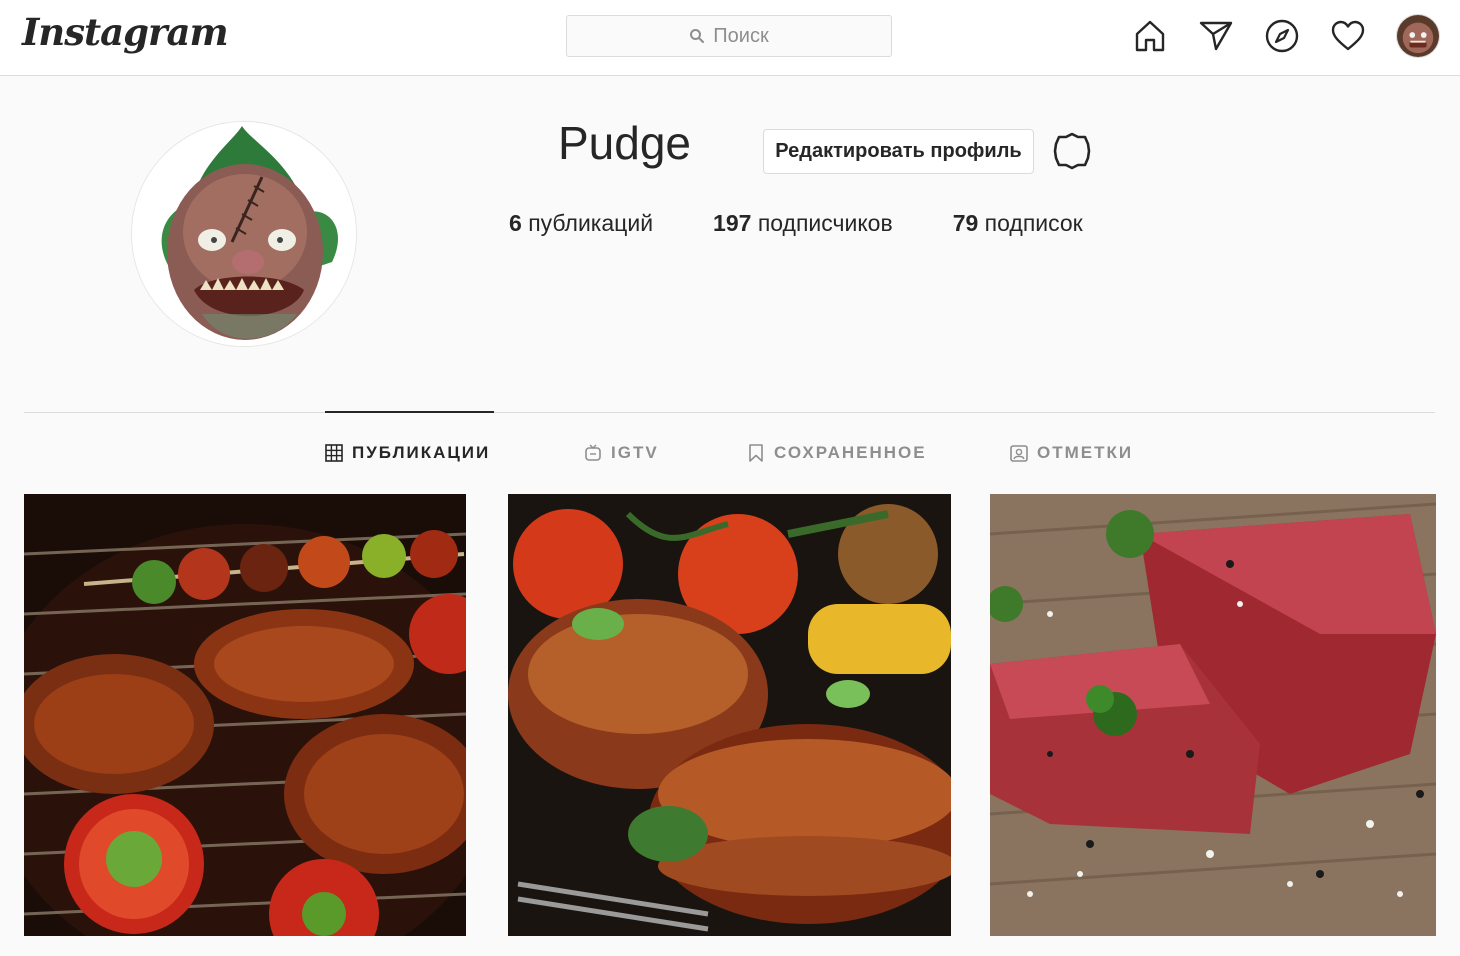  Describe the element at coordinates (1072, 151) in the screenshot. I see `settings-gear-icon` at that location.